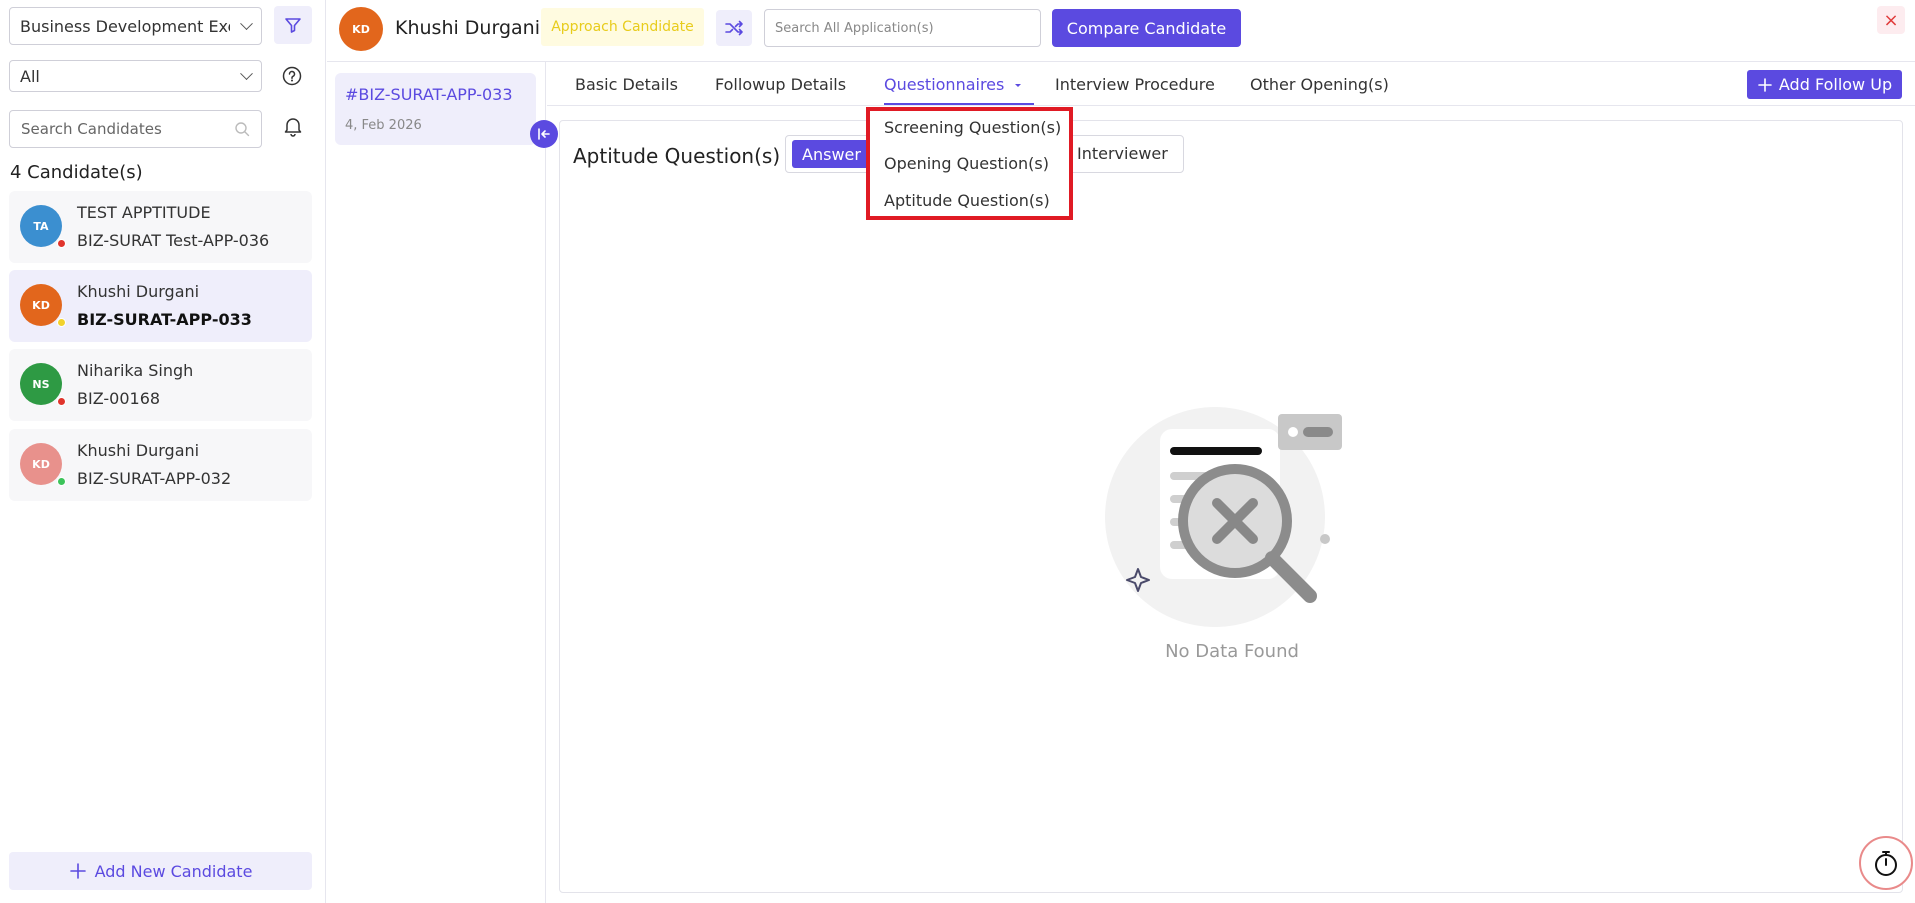  I want to click on help-icon, so click(292, 76).